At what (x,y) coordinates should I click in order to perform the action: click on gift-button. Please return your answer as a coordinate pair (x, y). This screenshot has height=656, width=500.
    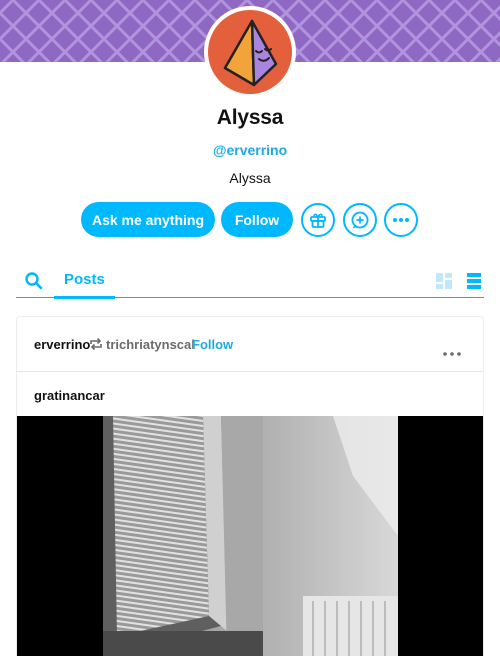
    Looking at the image, I should click on (318, 220).